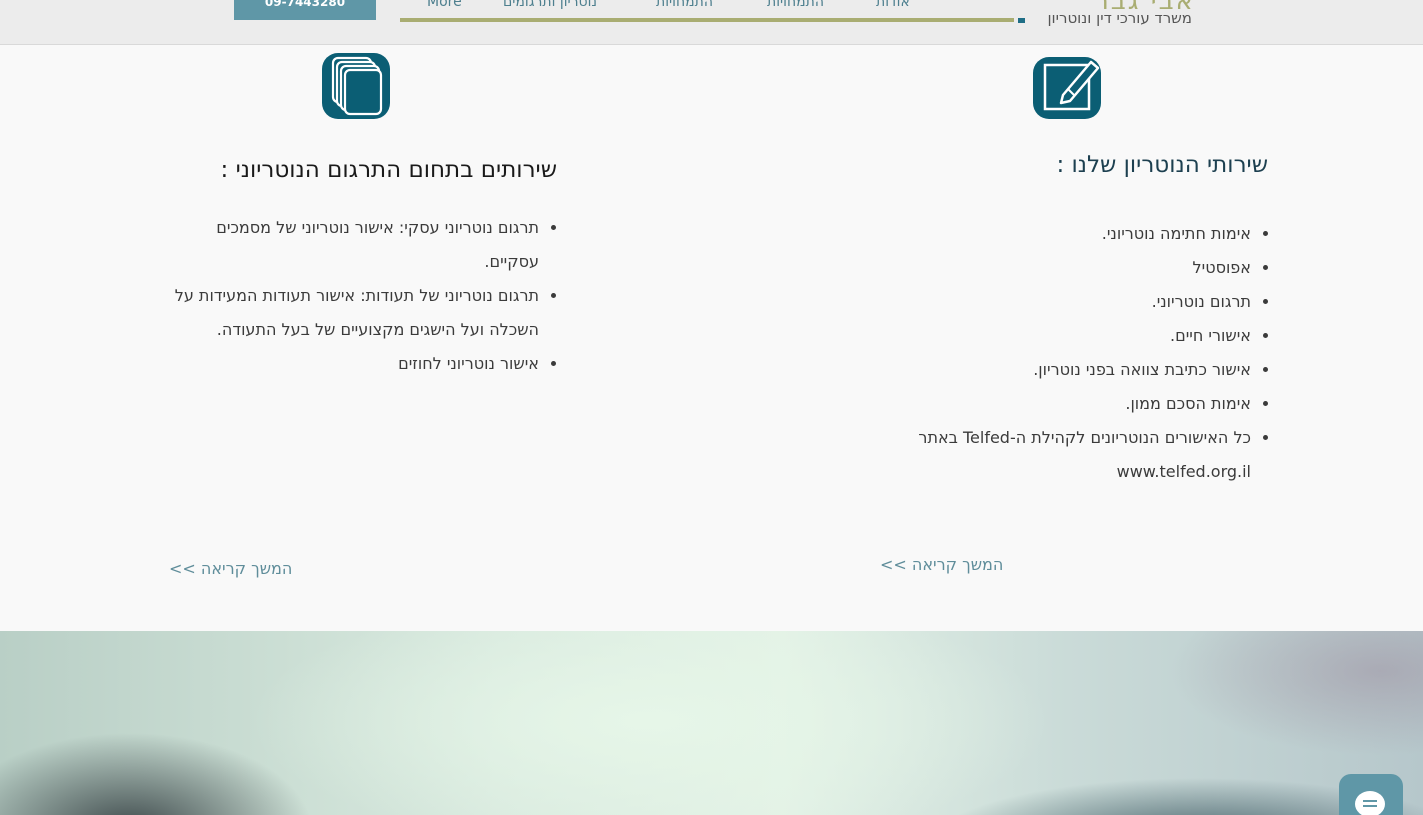 This screenshot has height=815, width=1423. What do you see at coordinates (707, 20) in the screenshot?
I see `nav-underline` at bounding box center [707, 20].